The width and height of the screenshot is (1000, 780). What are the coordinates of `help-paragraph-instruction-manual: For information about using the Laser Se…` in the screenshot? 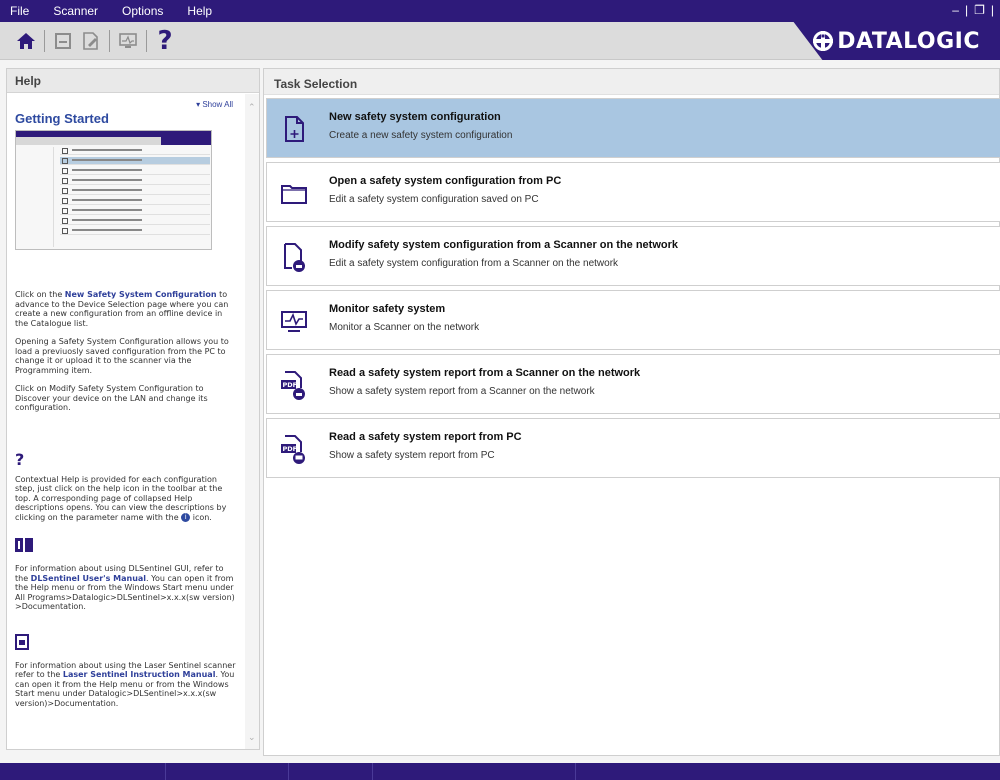 It's located at (126, 685).